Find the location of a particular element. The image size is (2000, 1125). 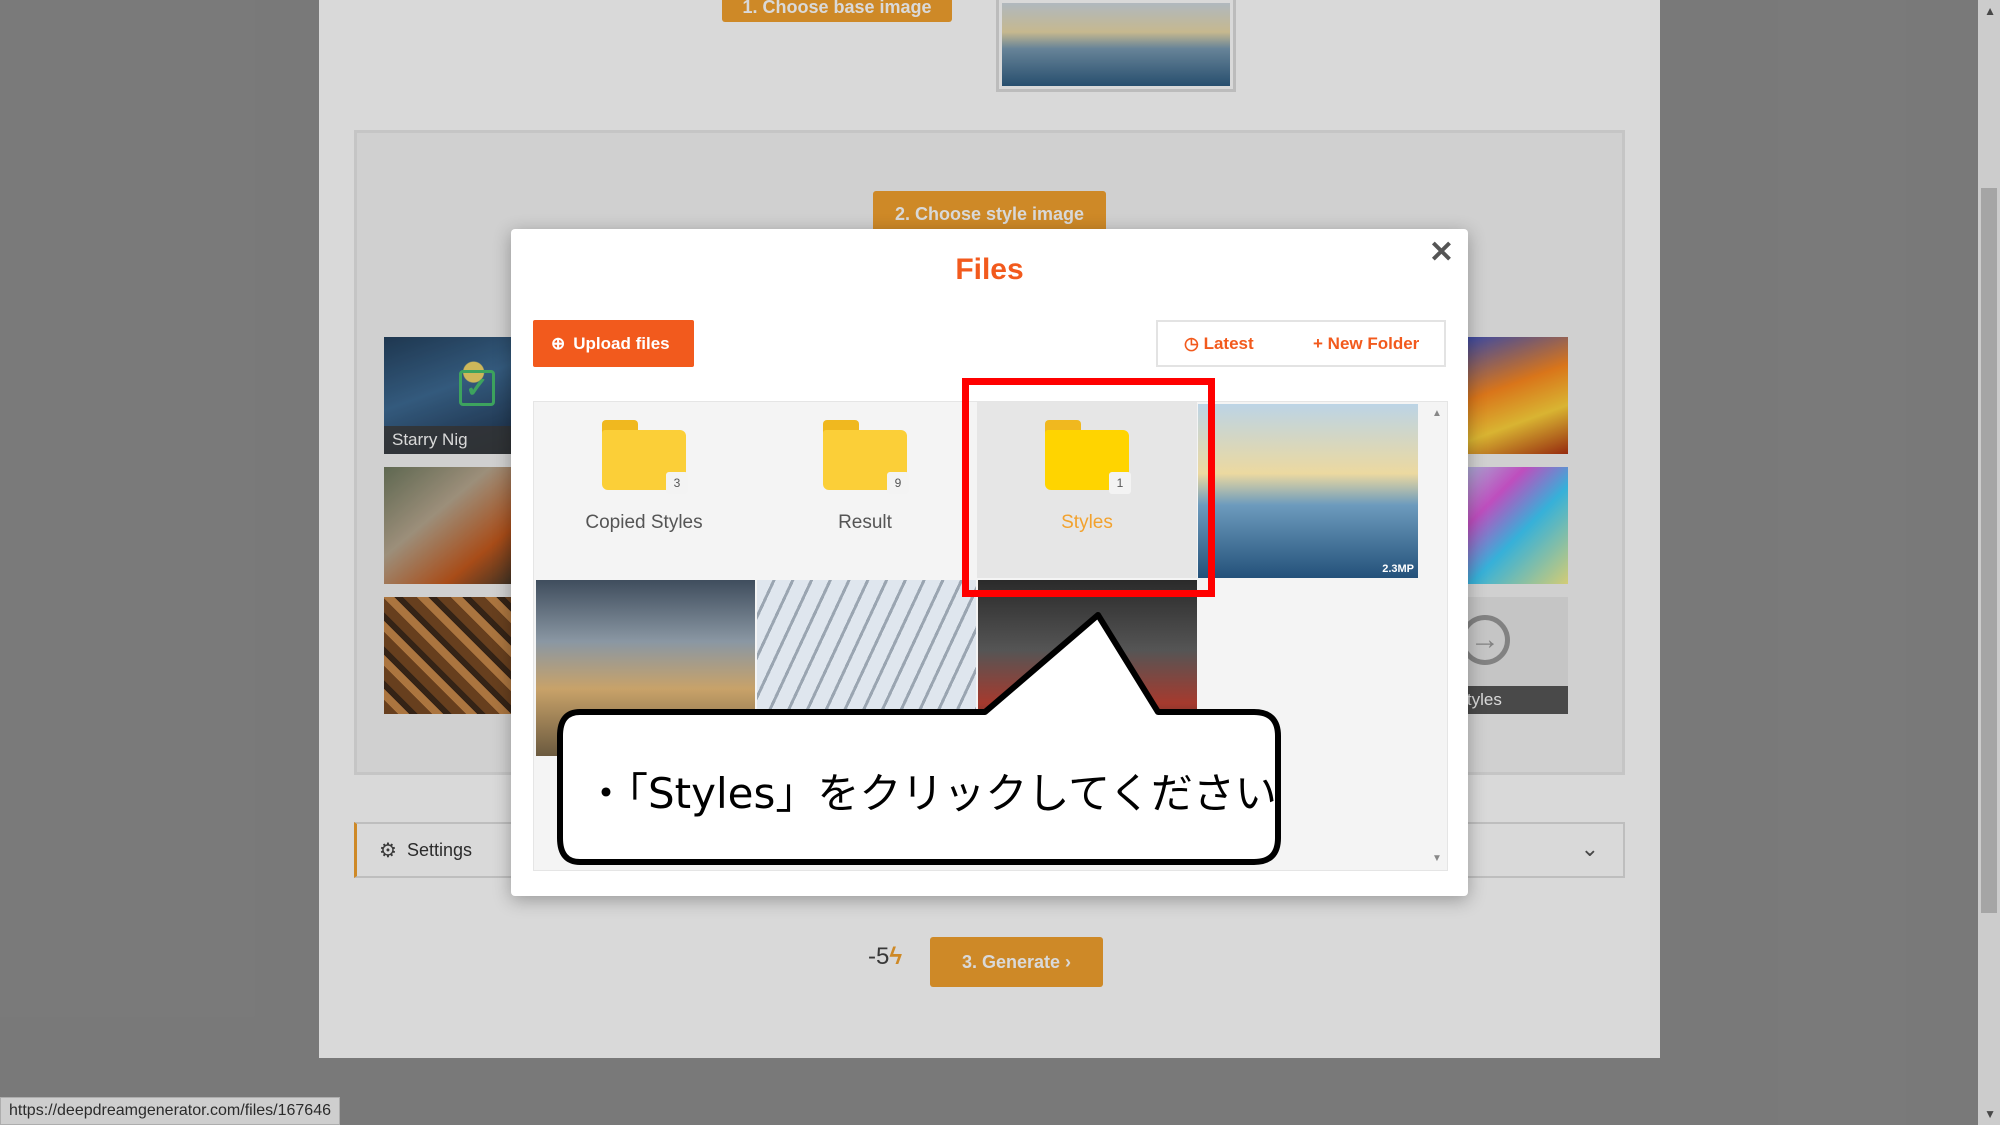

callout-text: ・「Styles」をクリックしてください is located at coordinates (931, 793).